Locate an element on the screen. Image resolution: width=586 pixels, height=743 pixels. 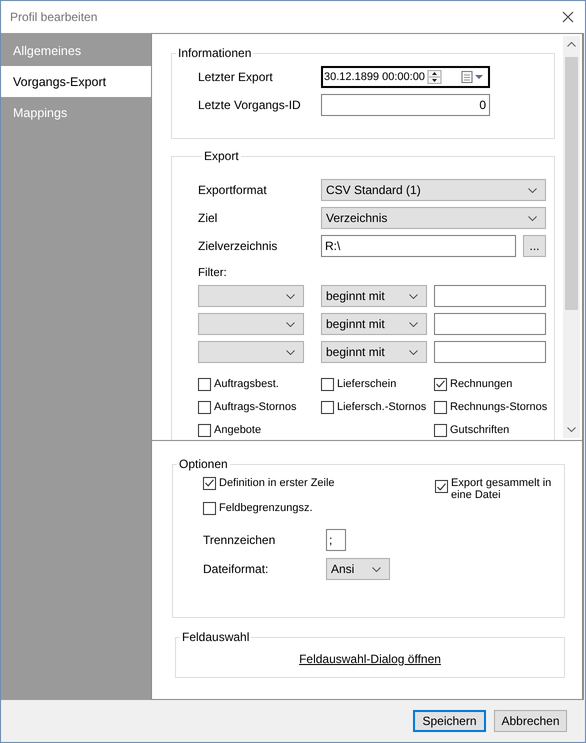
field-label: Dateiformat: is located at coordinates (236, 569).